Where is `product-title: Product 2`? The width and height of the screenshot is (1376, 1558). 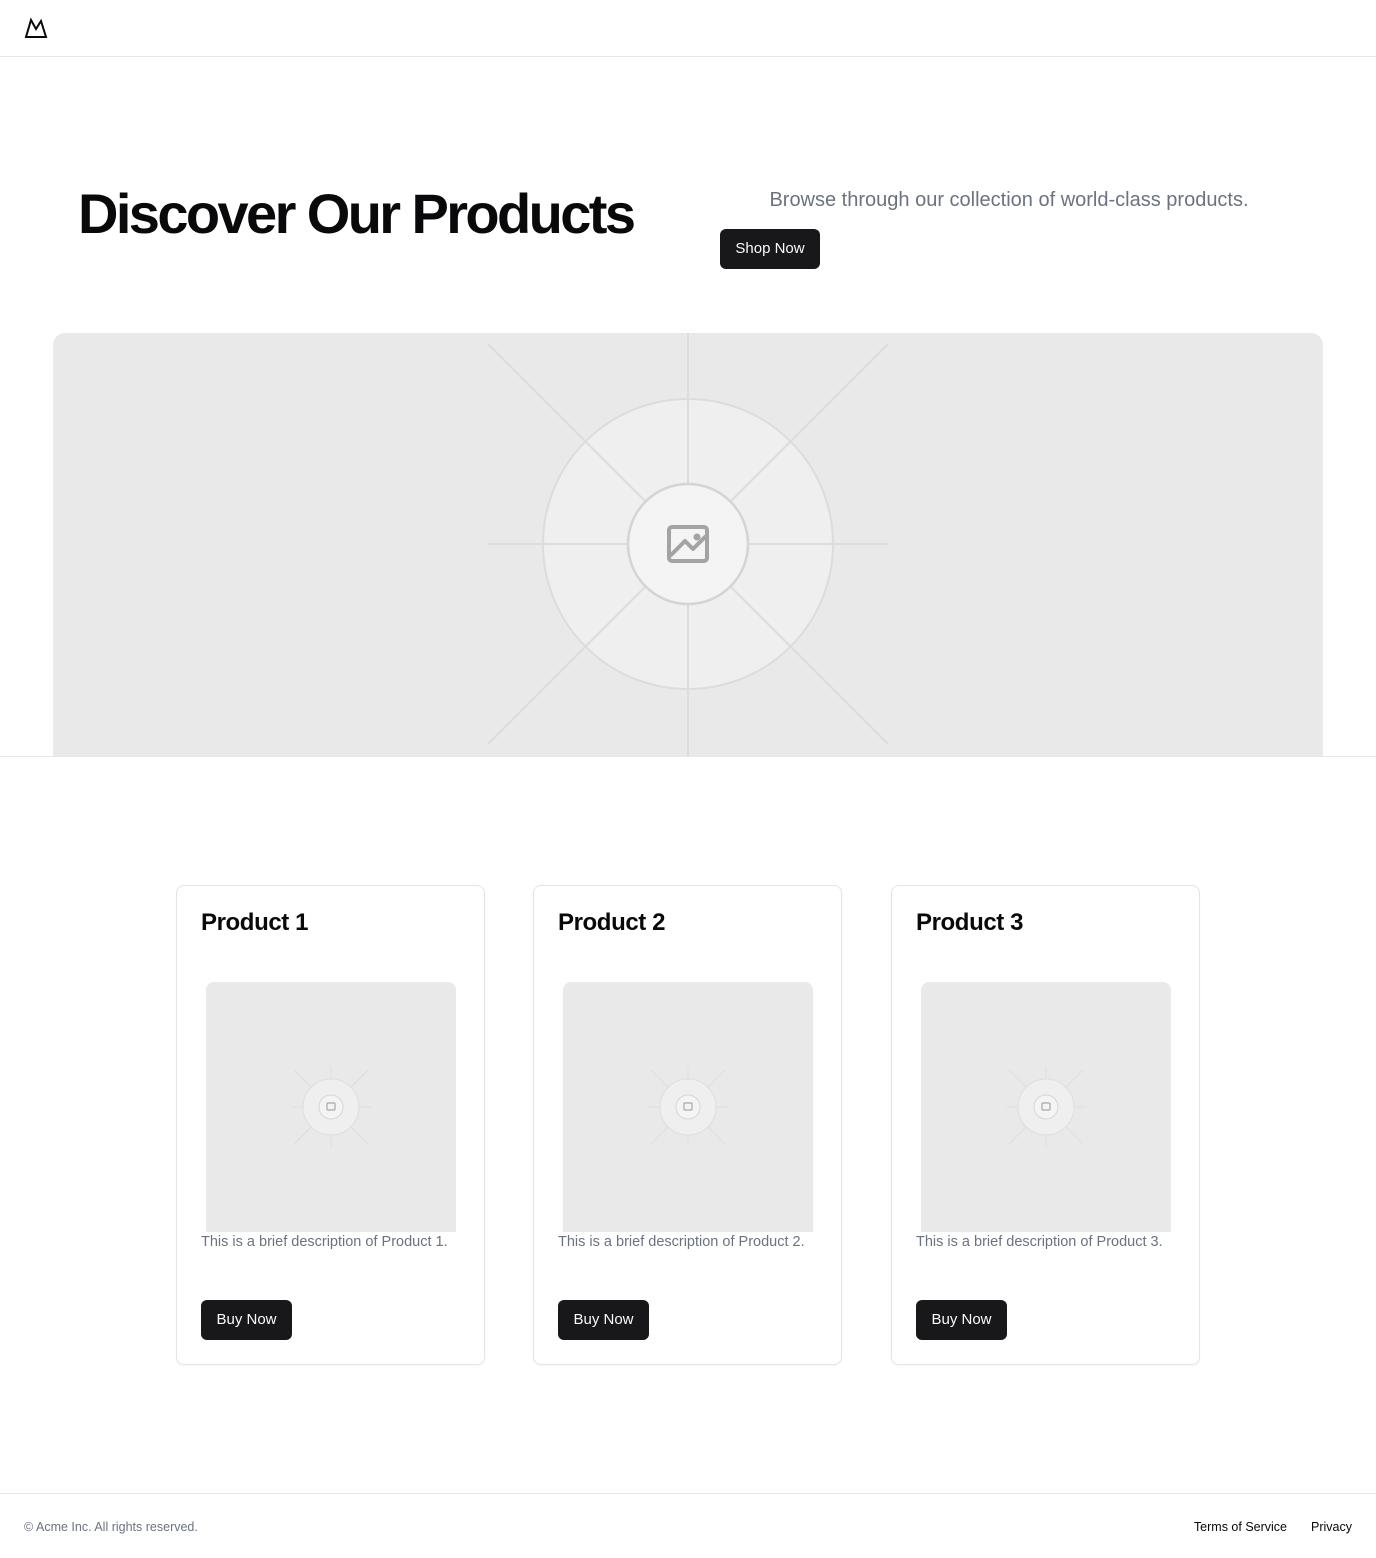 product-title: Product 2 is located at coordinates (612, 922).